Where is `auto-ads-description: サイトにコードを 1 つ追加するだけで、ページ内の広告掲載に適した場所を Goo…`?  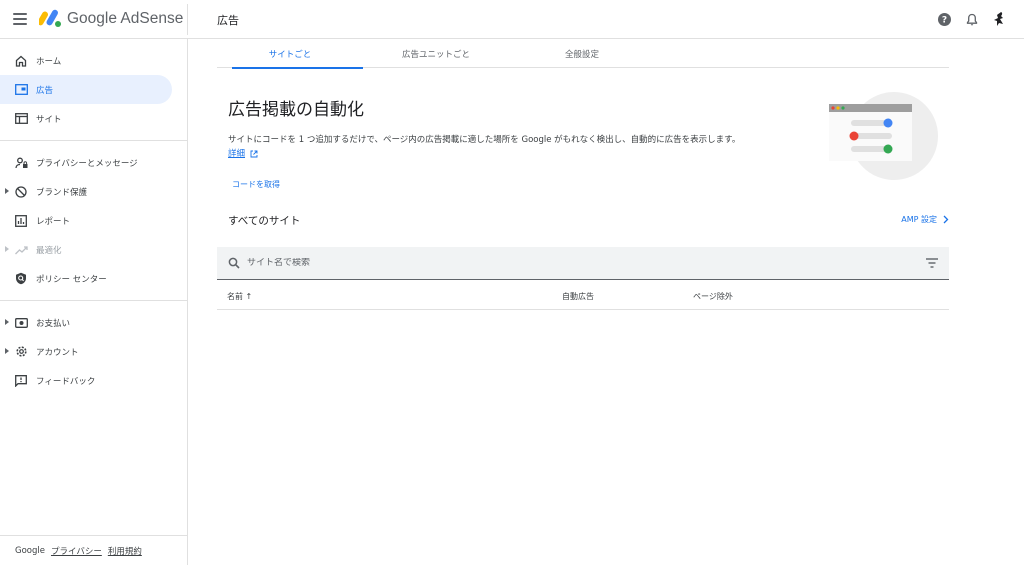 auto-ads-description: サイトにコードを 1 つ追加するだけで、ページ内の広告掲載に適した場所を Goo… is located at coordinates (528, 147).